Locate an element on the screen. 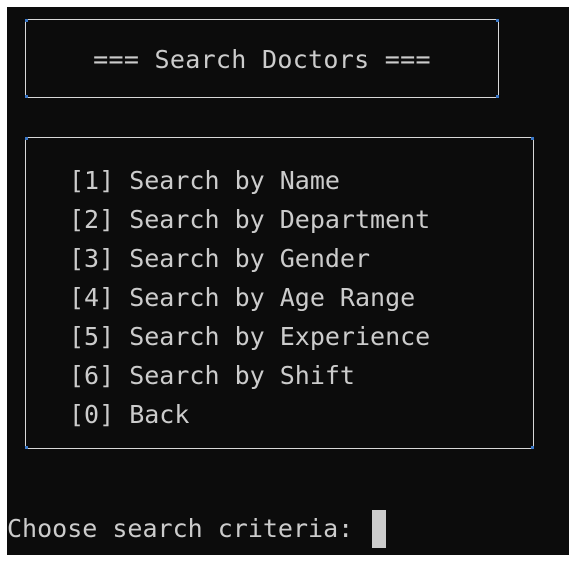  title-box-corner-bl is located at coordinates (26, 96).